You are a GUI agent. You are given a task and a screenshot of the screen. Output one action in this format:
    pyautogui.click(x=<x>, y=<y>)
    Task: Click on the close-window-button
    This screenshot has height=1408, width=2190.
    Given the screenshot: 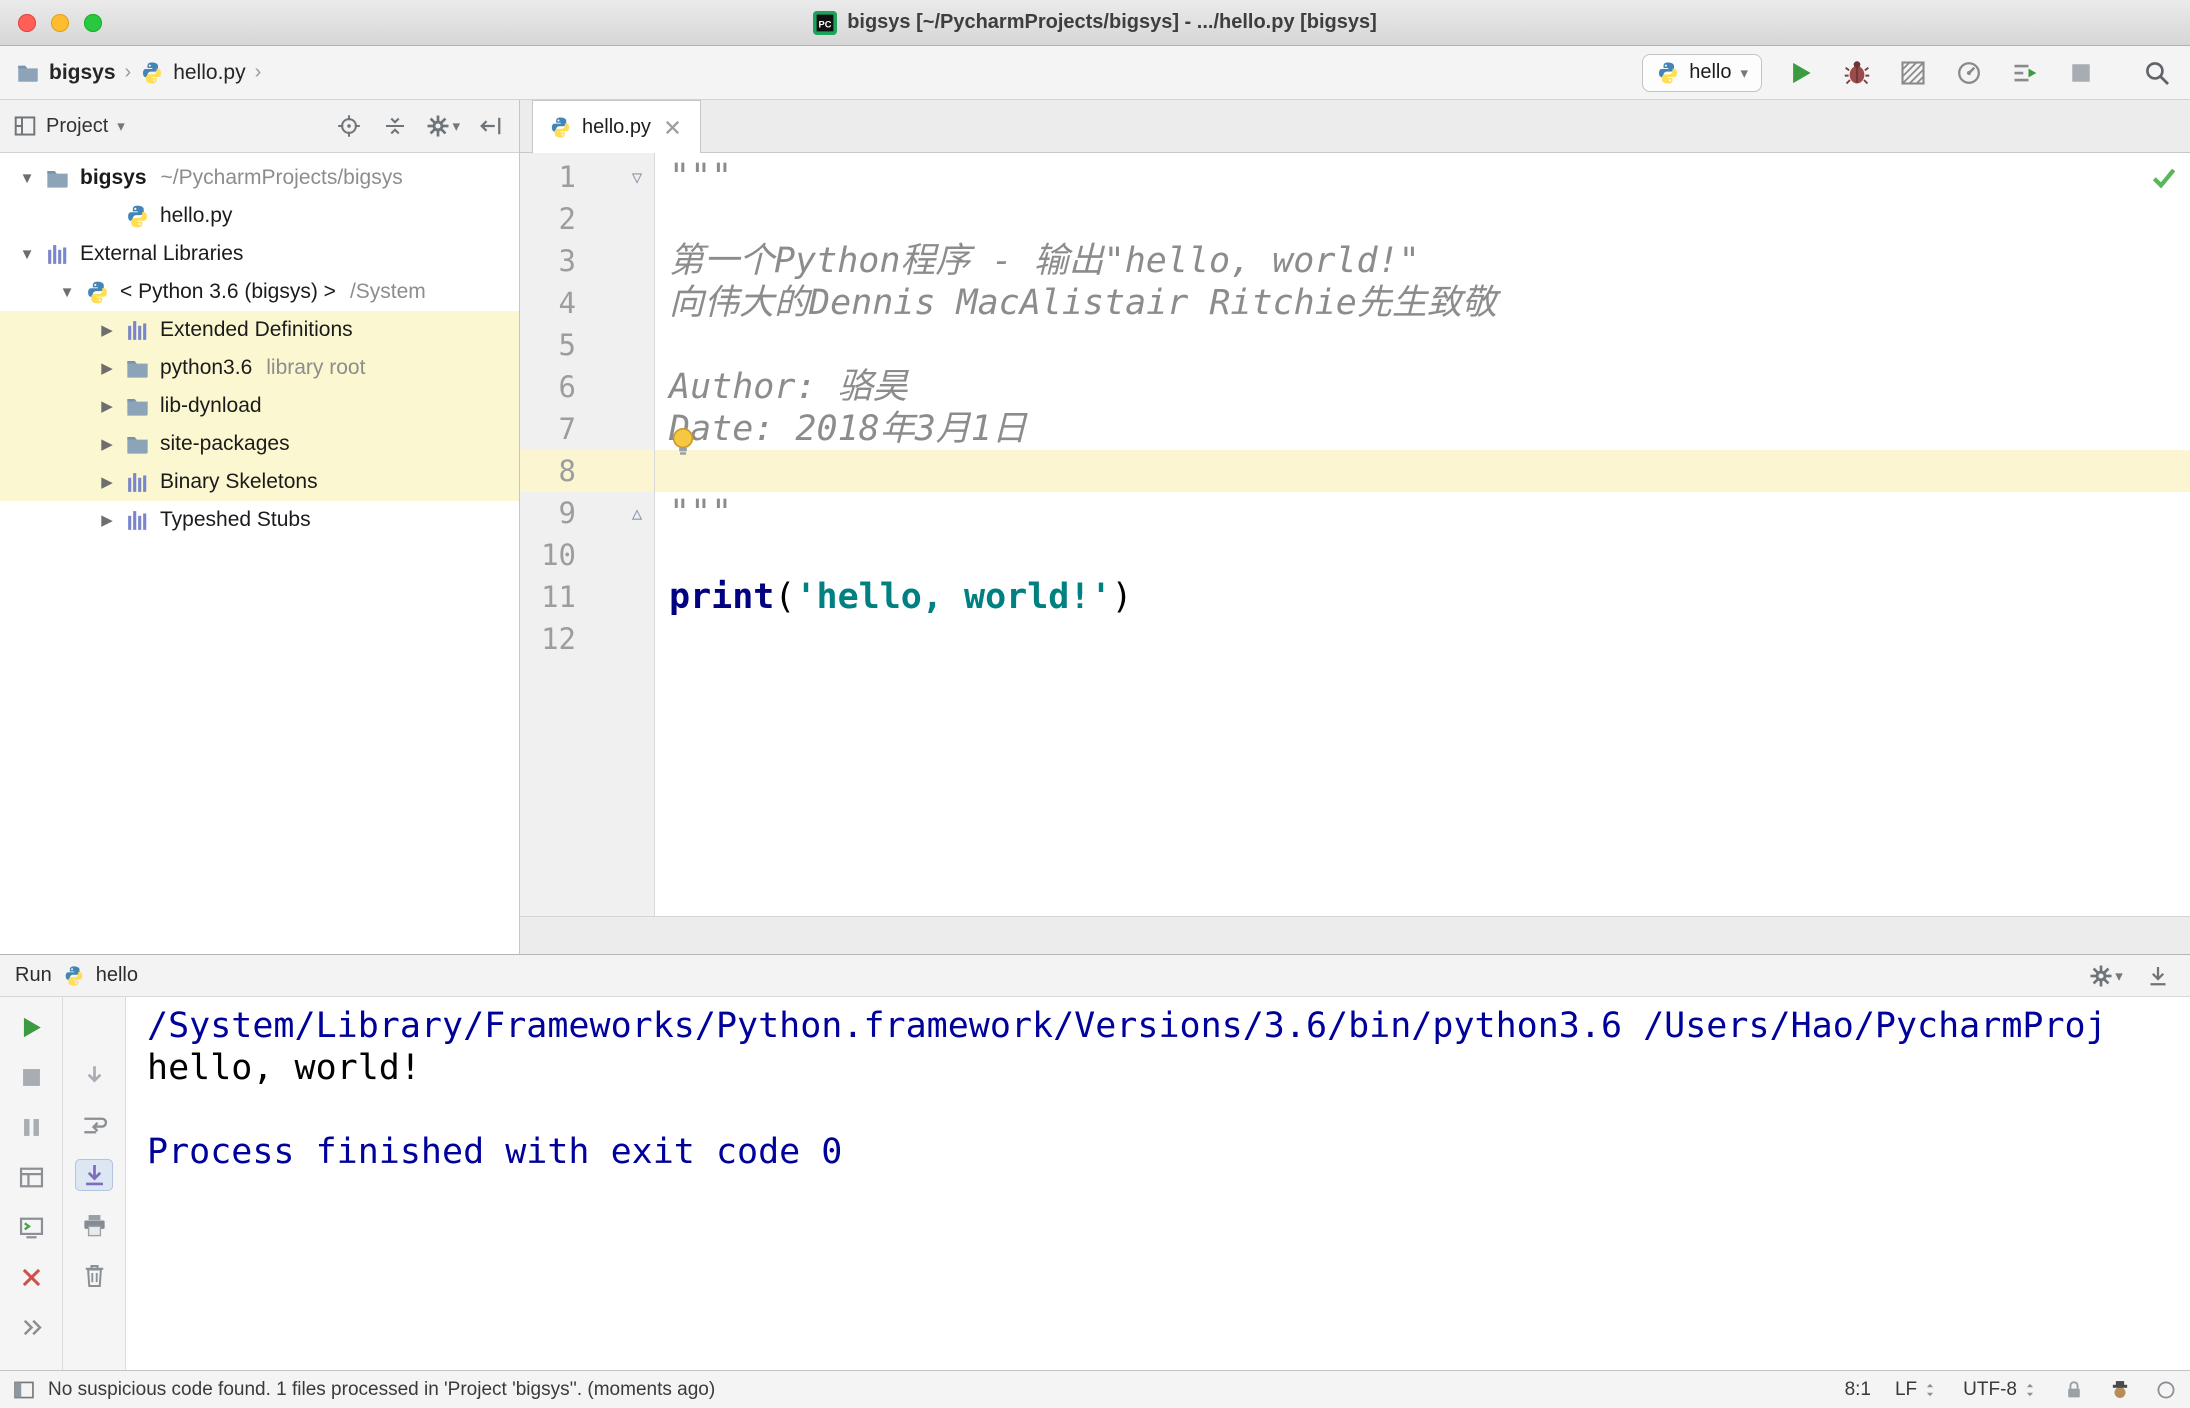 What is the action you would take?
    pyautogui.click(x=27, y=22)
    